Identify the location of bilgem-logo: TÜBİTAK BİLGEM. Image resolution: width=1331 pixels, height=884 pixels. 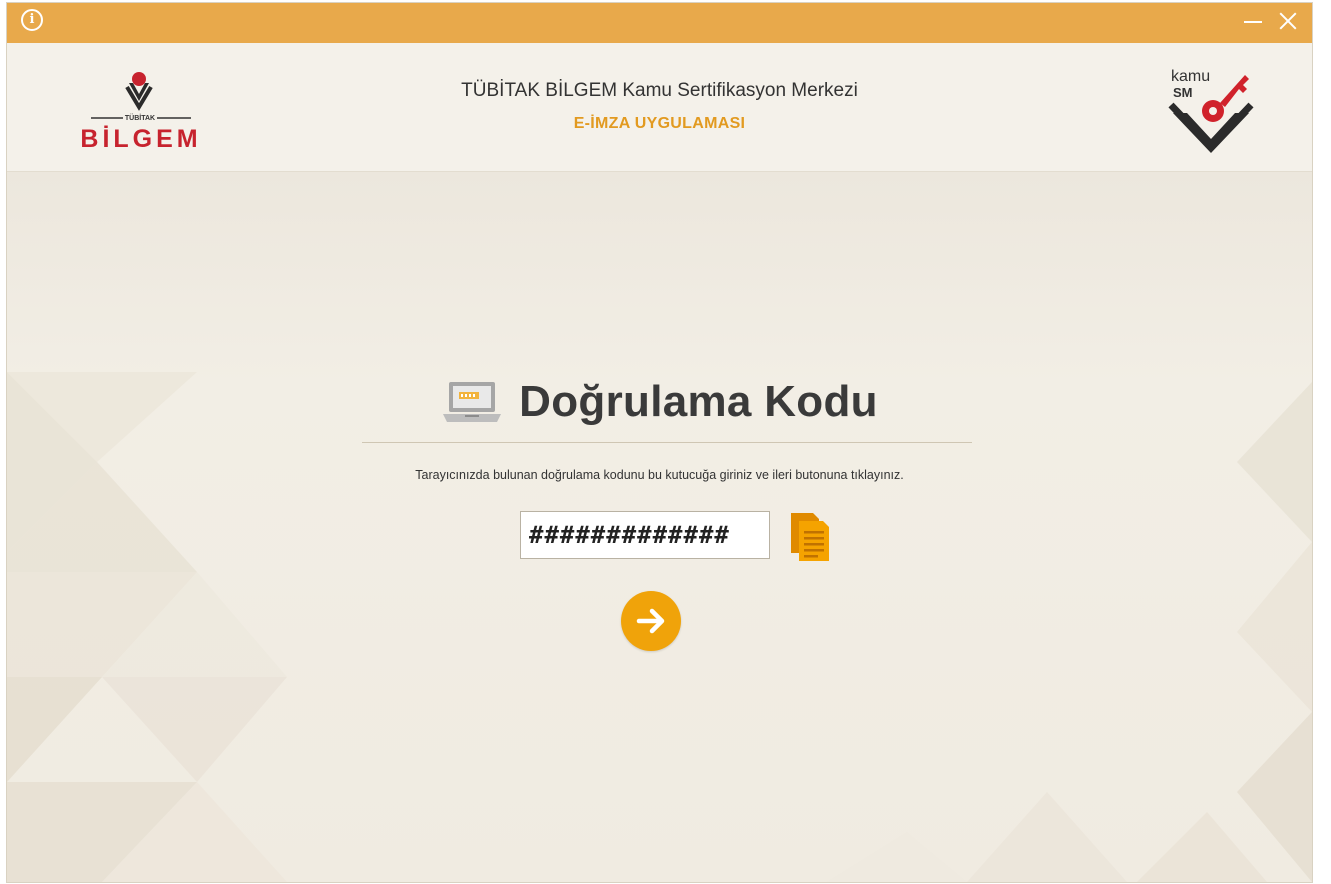
(139, 112).